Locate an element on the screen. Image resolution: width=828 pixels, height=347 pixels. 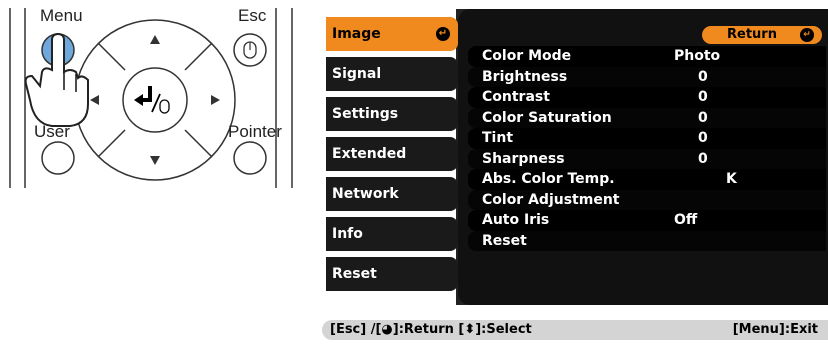
option-value: Off is located at coordinates (686, 220).